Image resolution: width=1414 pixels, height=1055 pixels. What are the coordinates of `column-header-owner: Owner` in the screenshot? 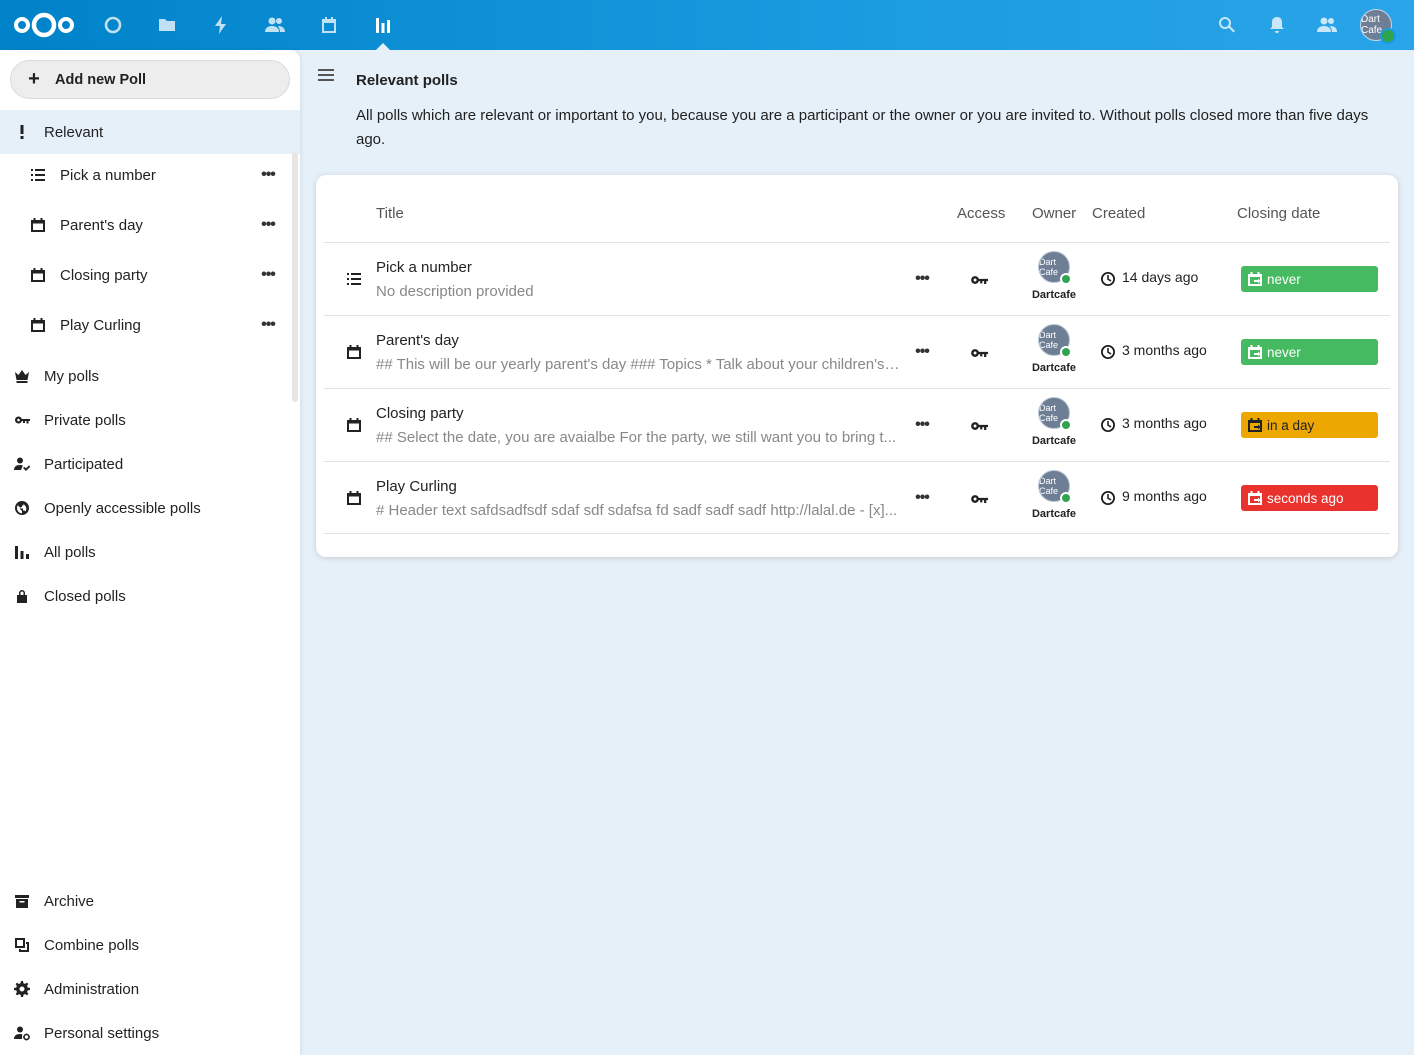 It's located at (1054, 213).